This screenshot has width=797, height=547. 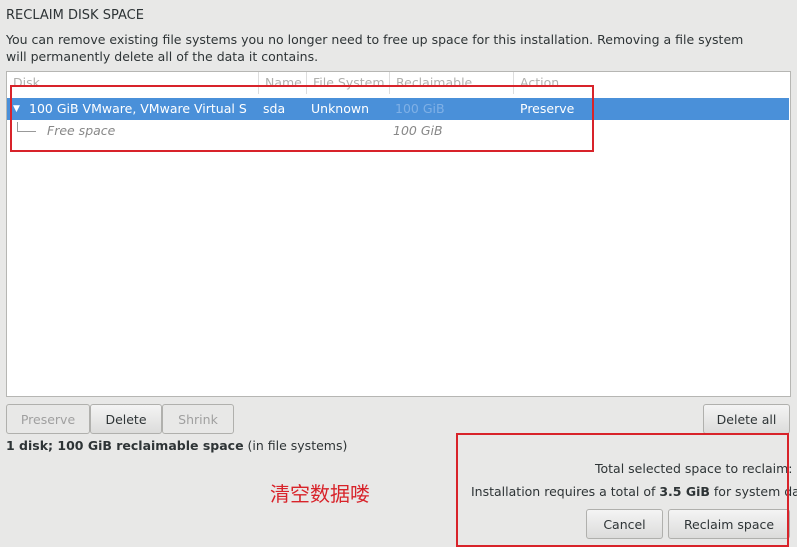 I want to click on annotation-text: 清空数据喽, so click(x=320, y=494).